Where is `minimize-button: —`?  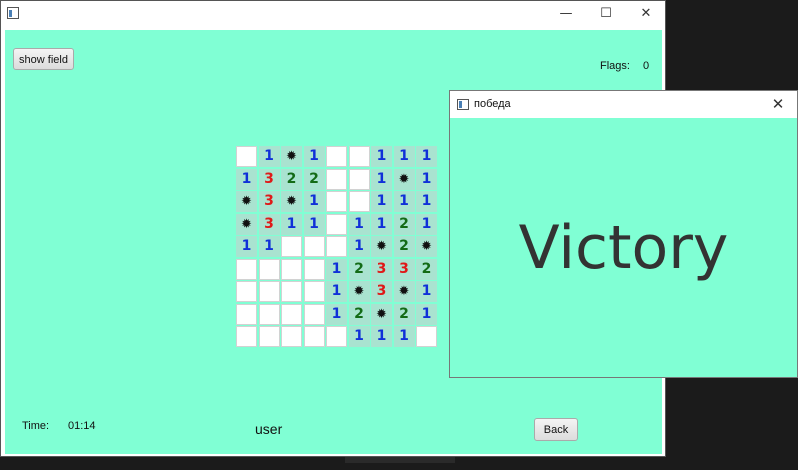 minimize-button: — is located at coordinates (566, 14).